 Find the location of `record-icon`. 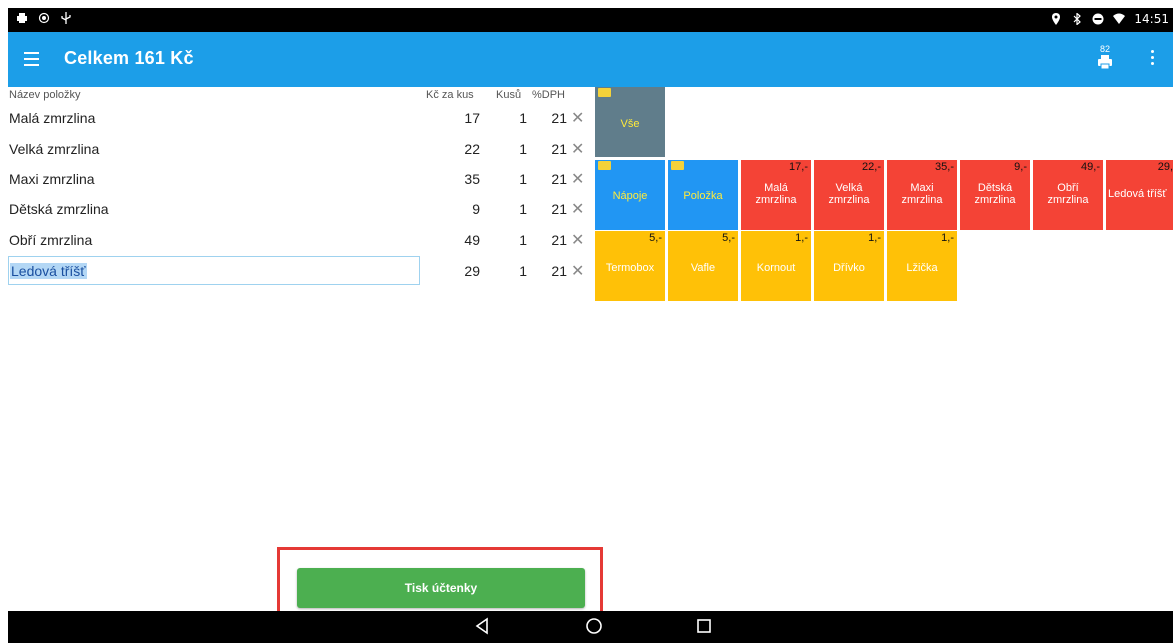

record-icon is located at coordinates (44, 18).